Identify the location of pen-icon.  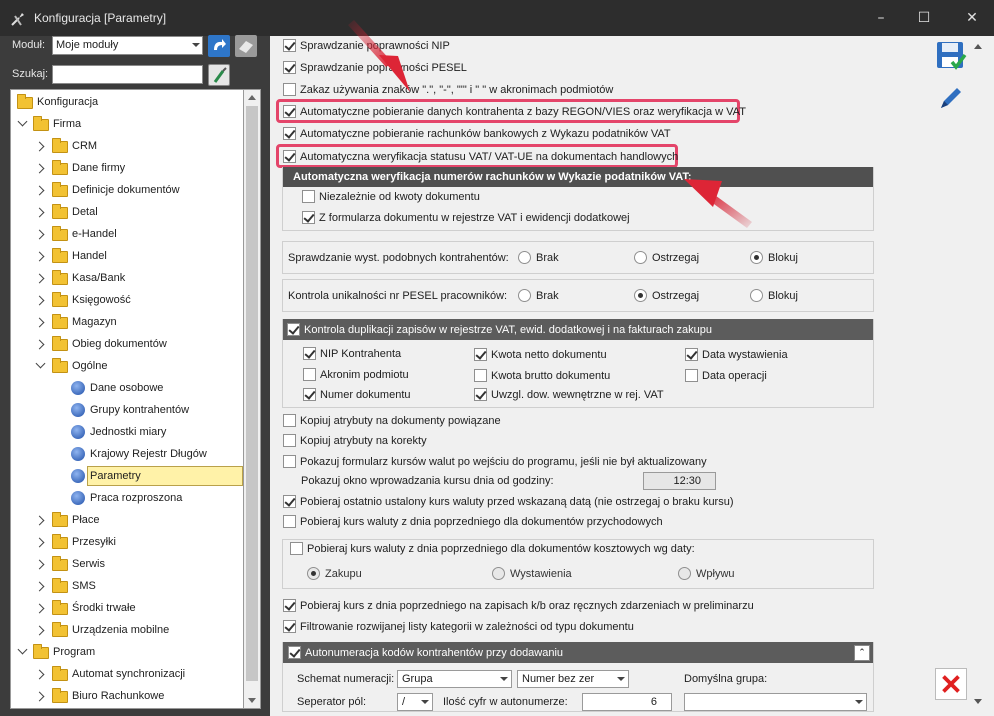
(951, 98).